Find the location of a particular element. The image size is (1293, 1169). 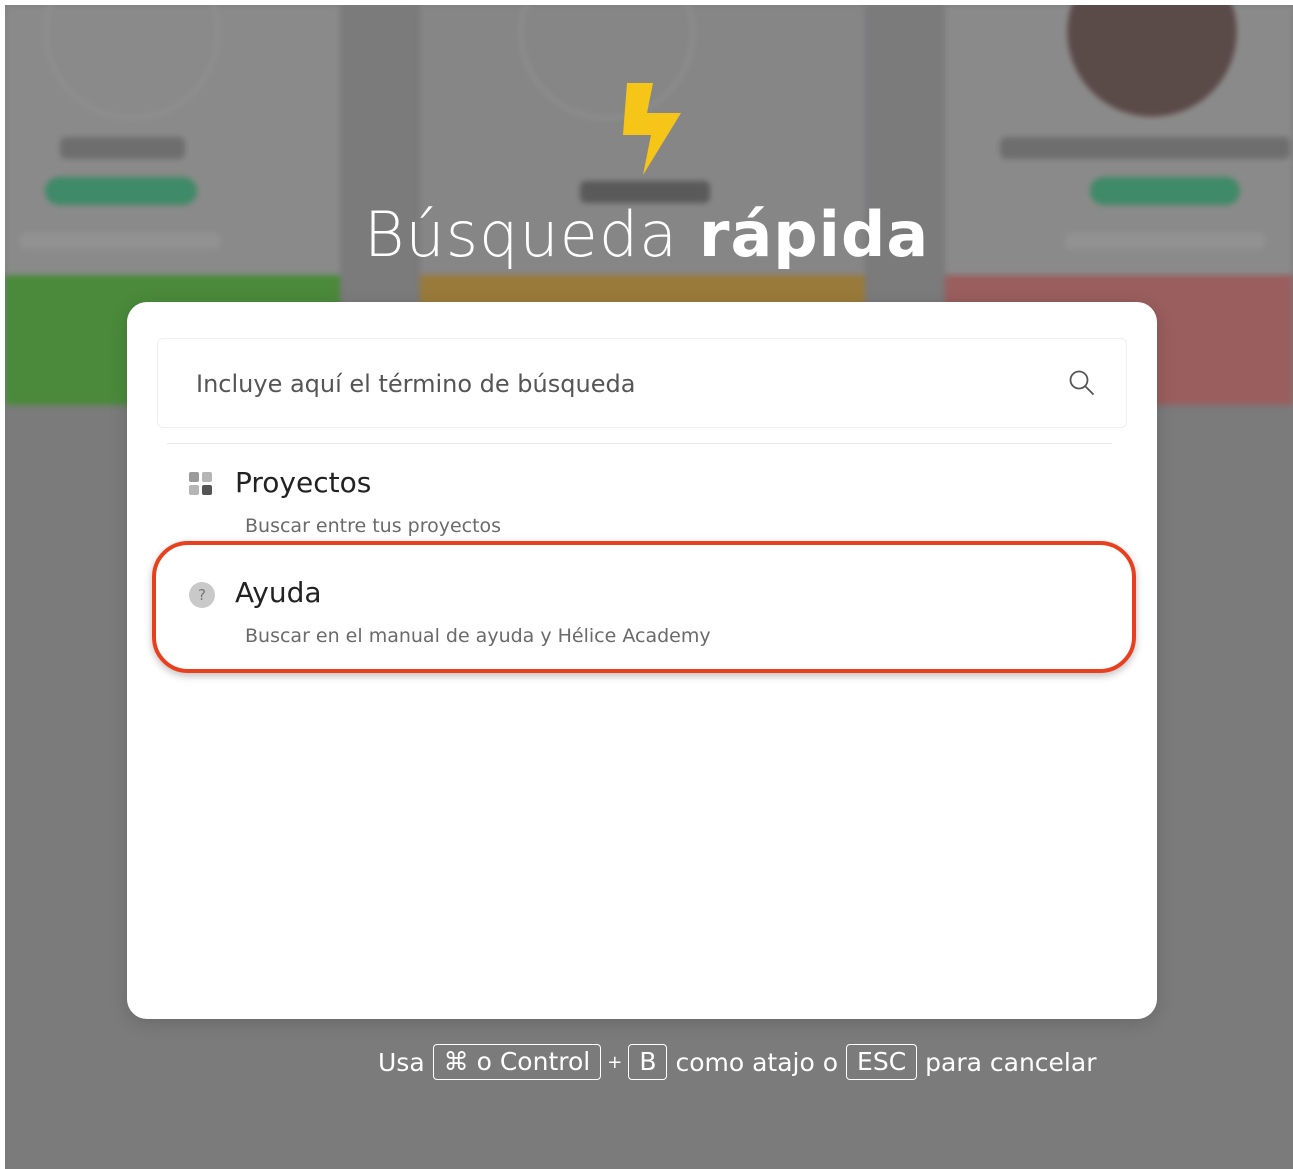

lightning-bolt-icon is located at coordinates (651, 129).